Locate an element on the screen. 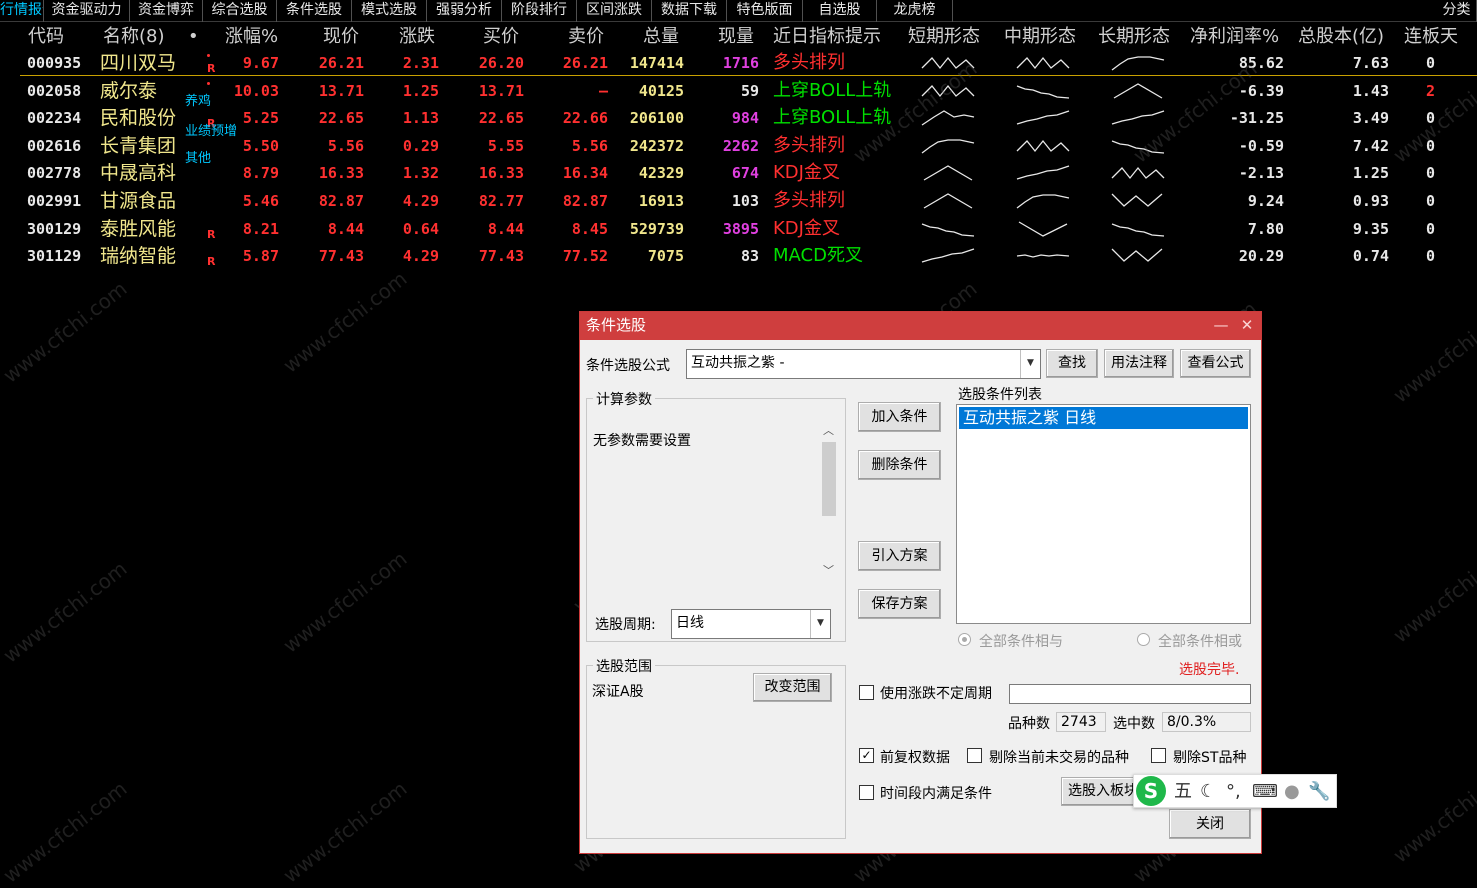  keyboard-icon: ⌨ is located at coordinates (1265, 792).